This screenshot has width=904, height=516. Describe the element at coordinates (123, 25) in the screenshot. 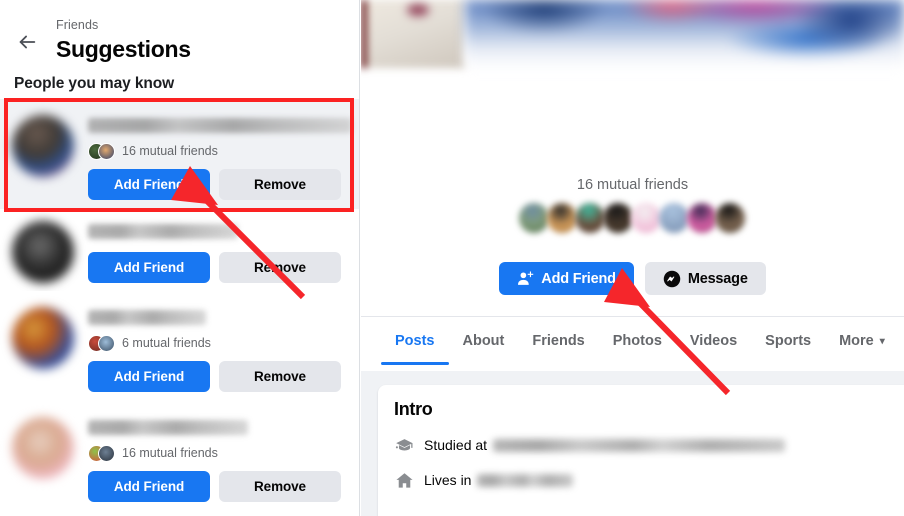

I see `breadcrumb-label: Friends` at that location.